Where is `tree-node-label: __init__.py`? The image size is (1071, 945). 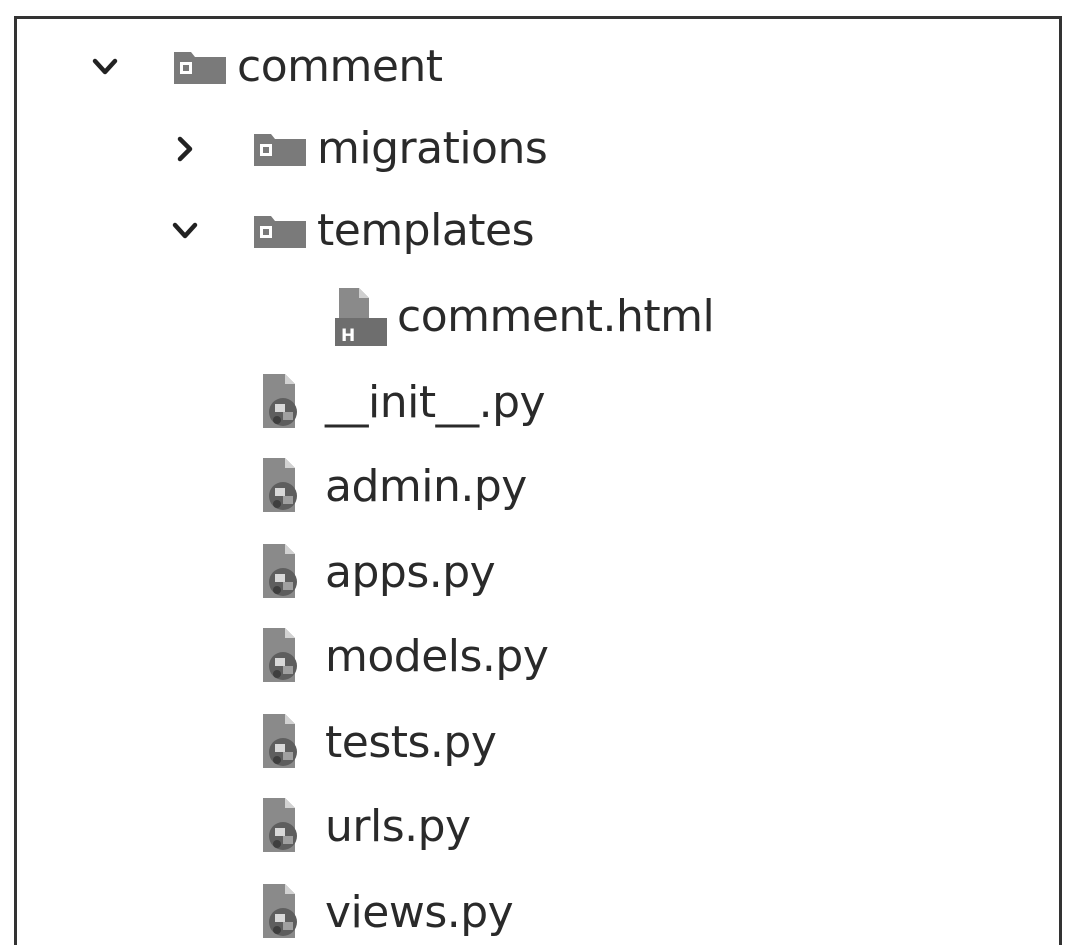 tree-node-label: __init__.py is located at coordinates (435, 402).